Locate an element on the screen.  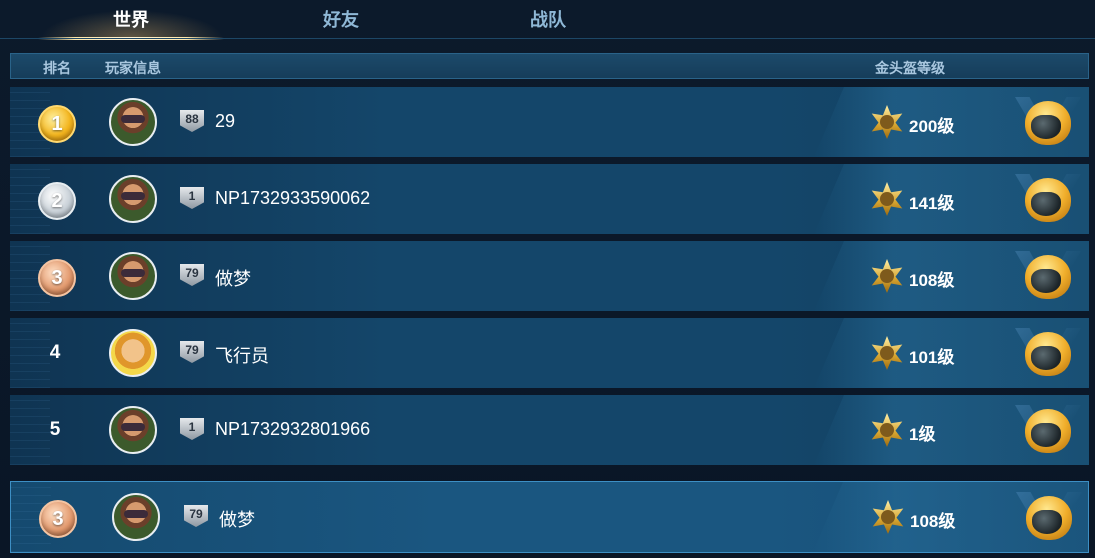
tab-world: 世界 is located at coordinates (131, 20).